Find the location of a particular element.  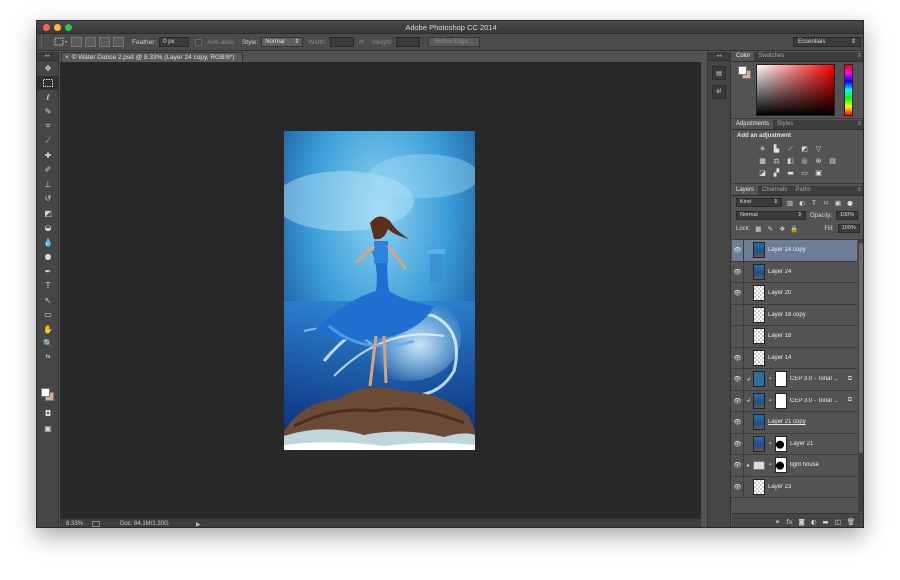

foreground-color-swatch is located at coordinates (45, 392).